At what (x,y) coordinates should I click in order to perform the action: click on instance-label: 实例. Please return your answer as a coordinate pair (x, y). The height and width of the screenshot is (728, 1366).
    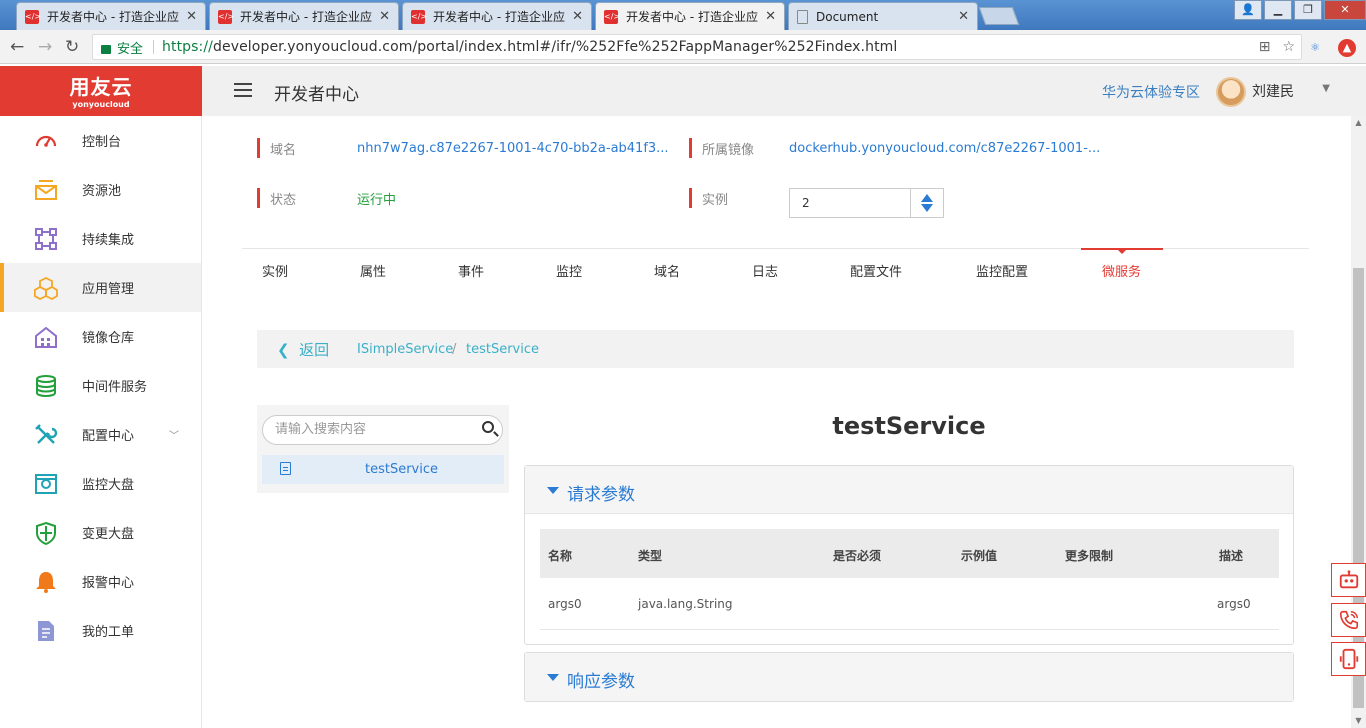
    Looking at the image, I should click on (715, 200).